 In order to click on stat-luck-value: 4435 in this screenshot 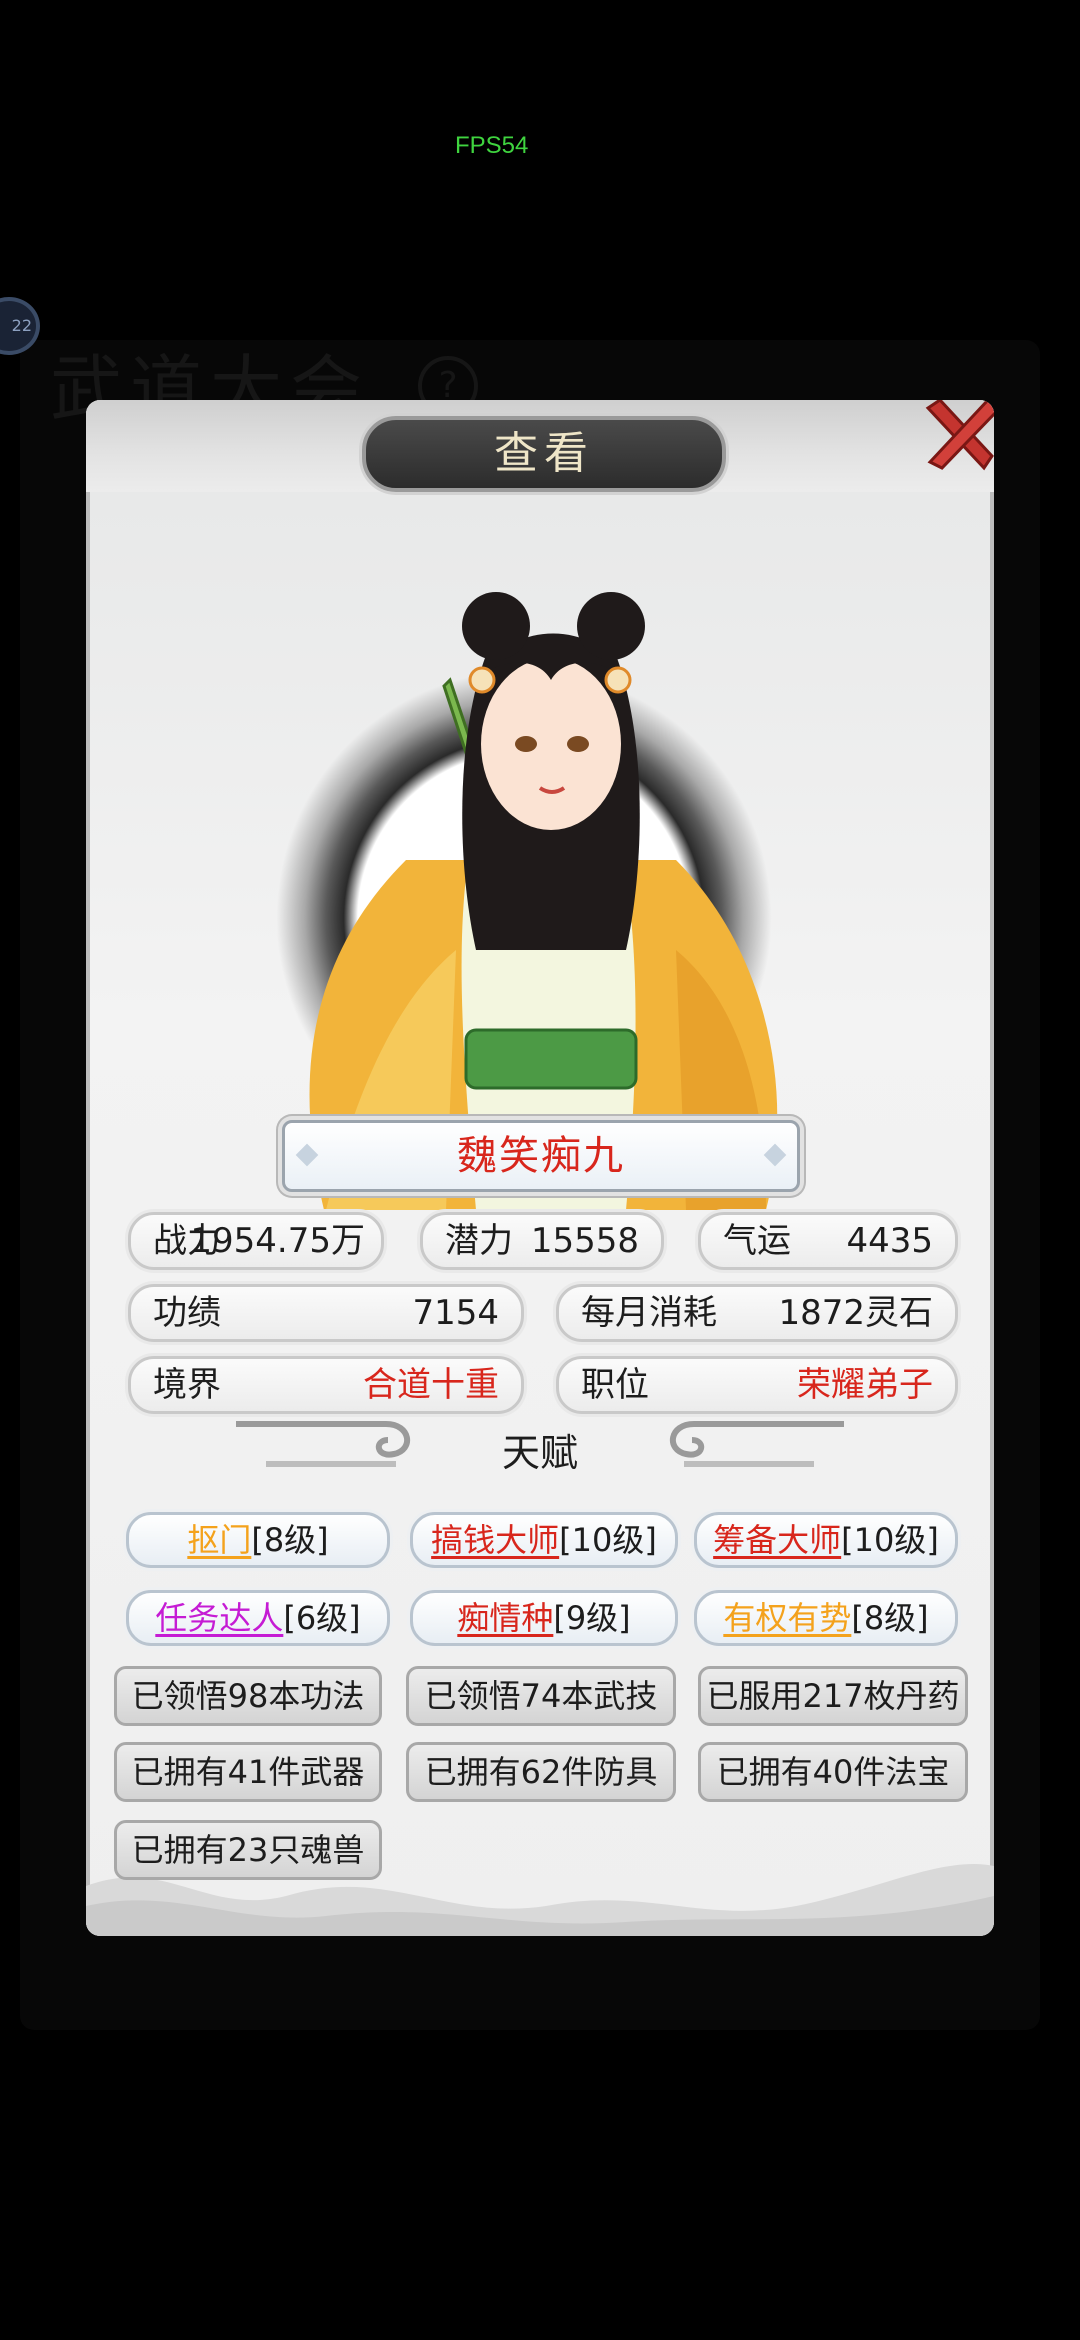, I will do `click(889, 1241)`.